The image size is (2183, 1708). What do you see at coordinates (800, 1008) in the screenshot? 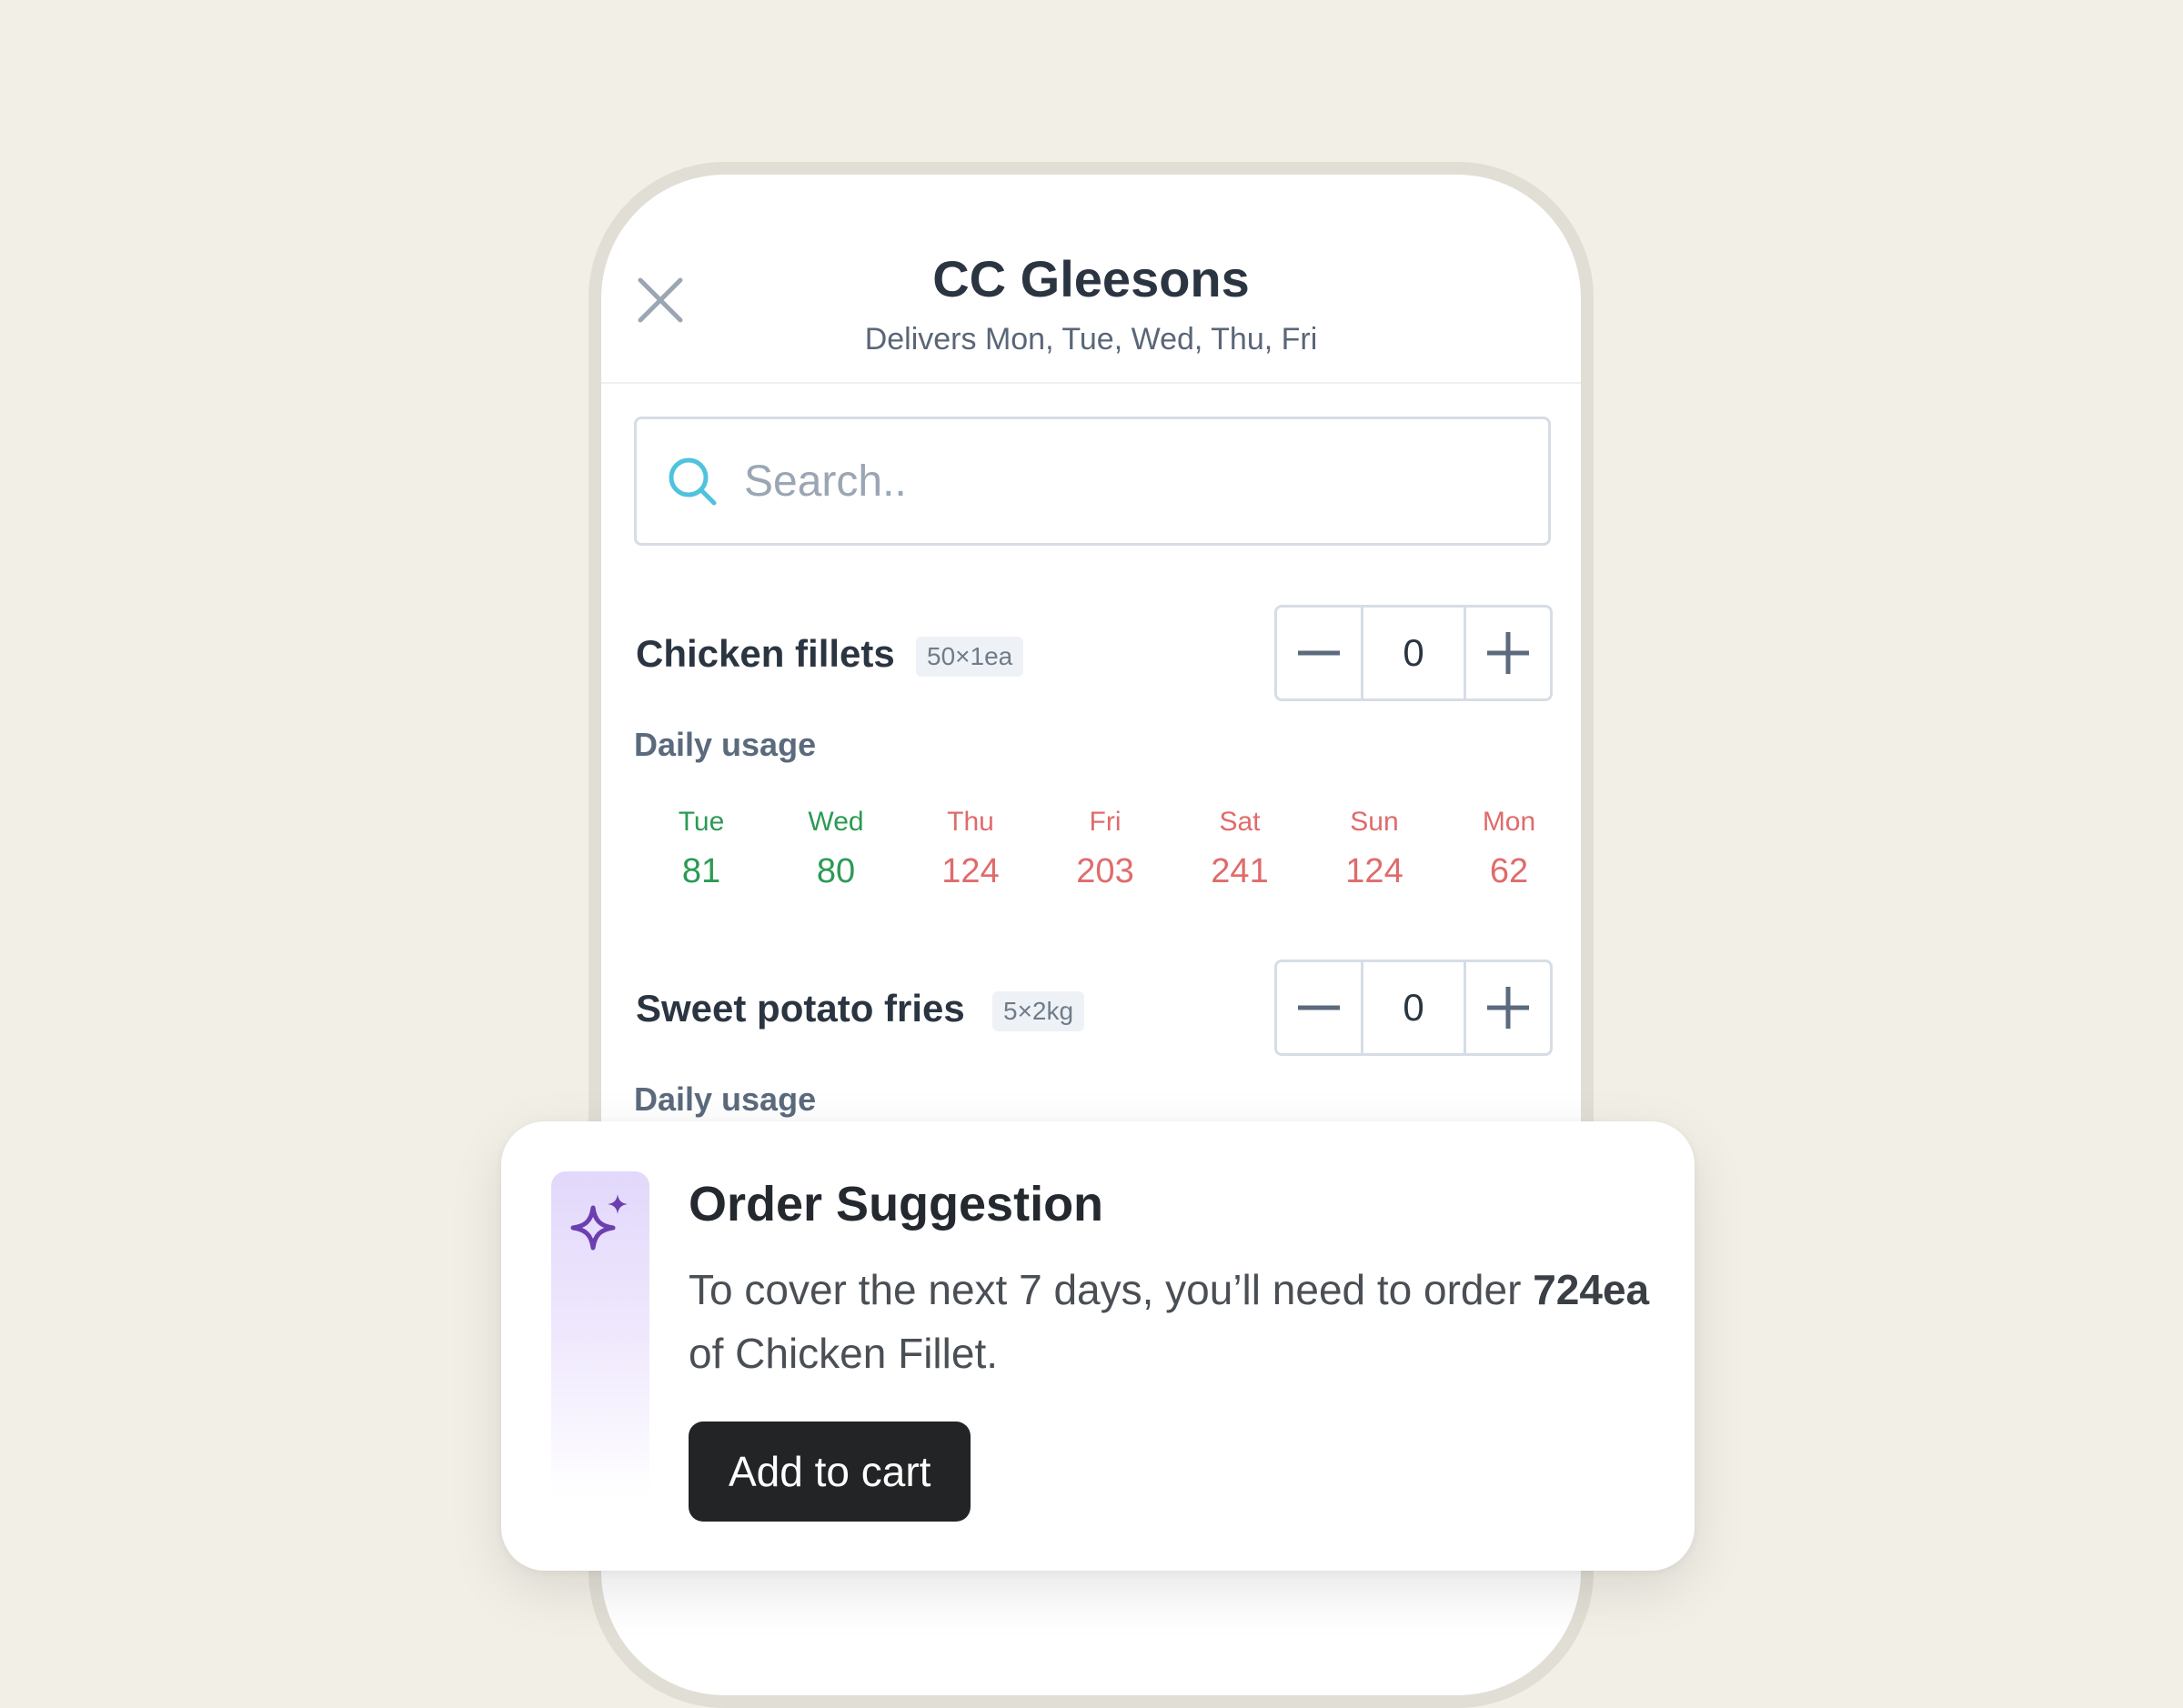
I see `product-name: Sweet potato fries` at bounding box center [800, 1008].